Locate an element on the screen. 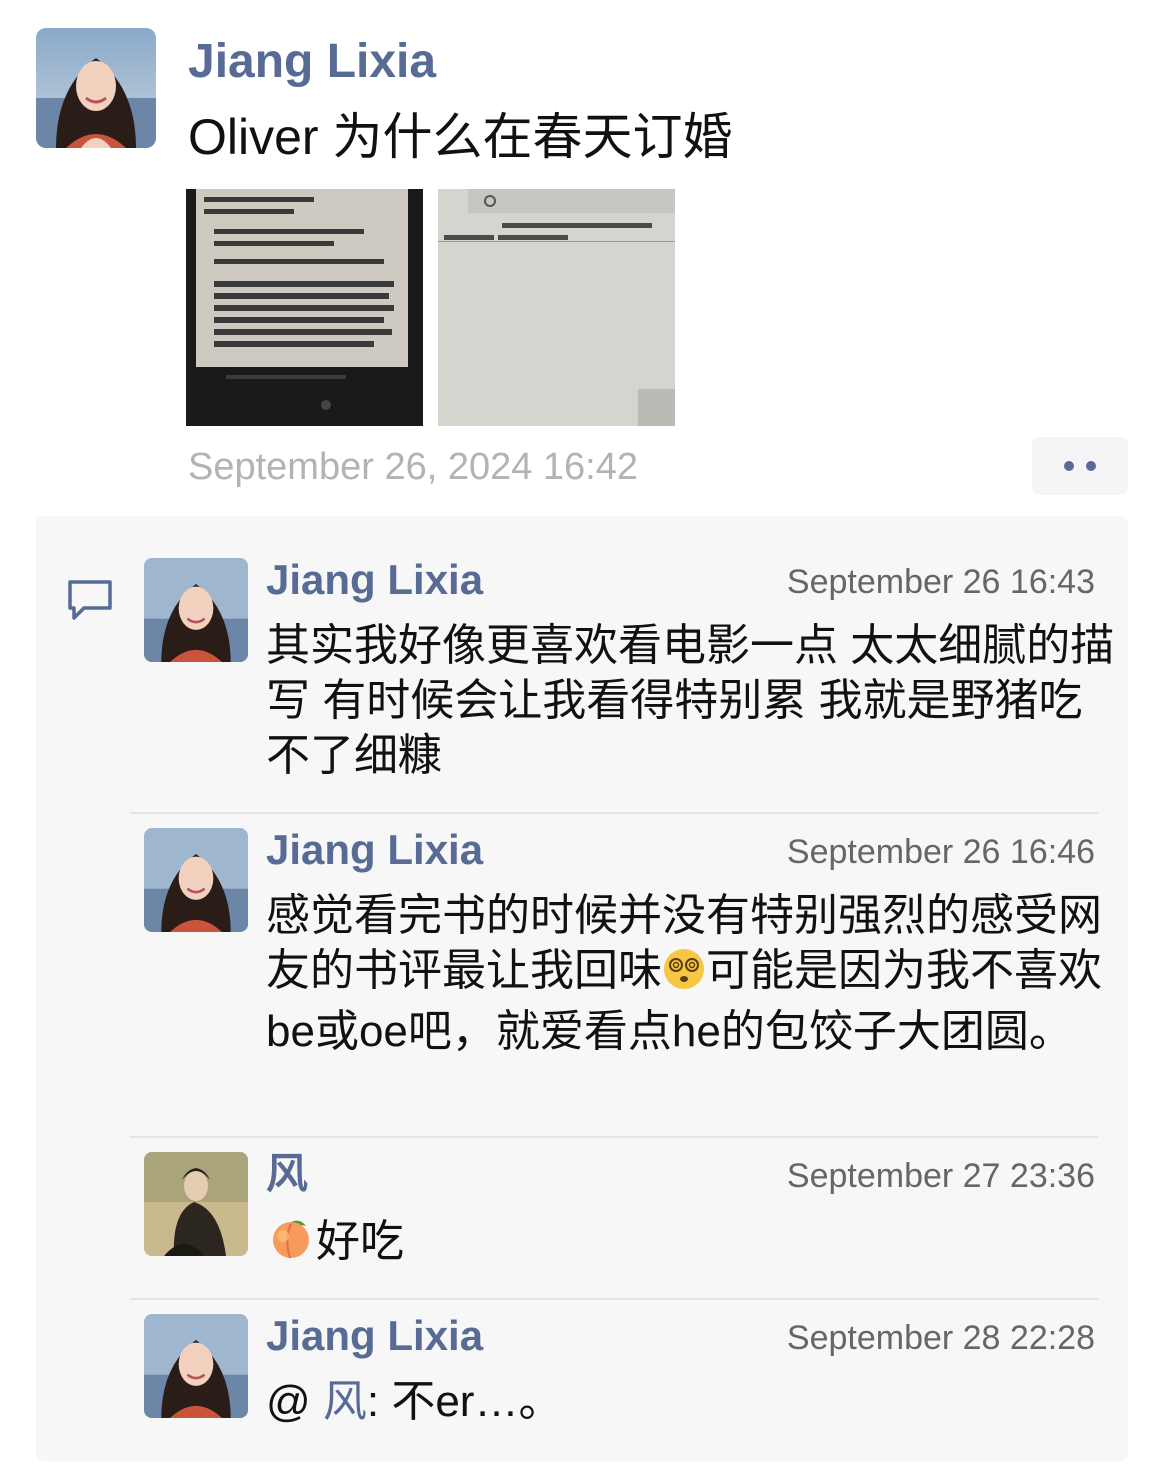 Image resolution: width=1170 pixels, height=1473 pixels. comment-time: September 27 23:36 is located at coordinates (940, 1176).